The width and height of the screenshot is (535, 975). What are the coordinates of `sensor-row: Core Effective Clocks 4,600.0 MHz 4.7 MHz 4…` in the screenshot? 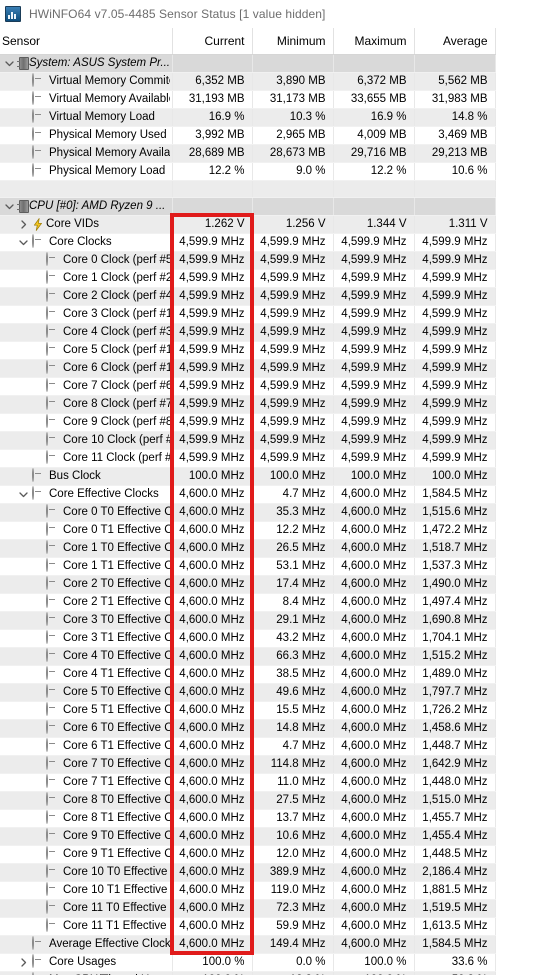 It's located at (248, 494).